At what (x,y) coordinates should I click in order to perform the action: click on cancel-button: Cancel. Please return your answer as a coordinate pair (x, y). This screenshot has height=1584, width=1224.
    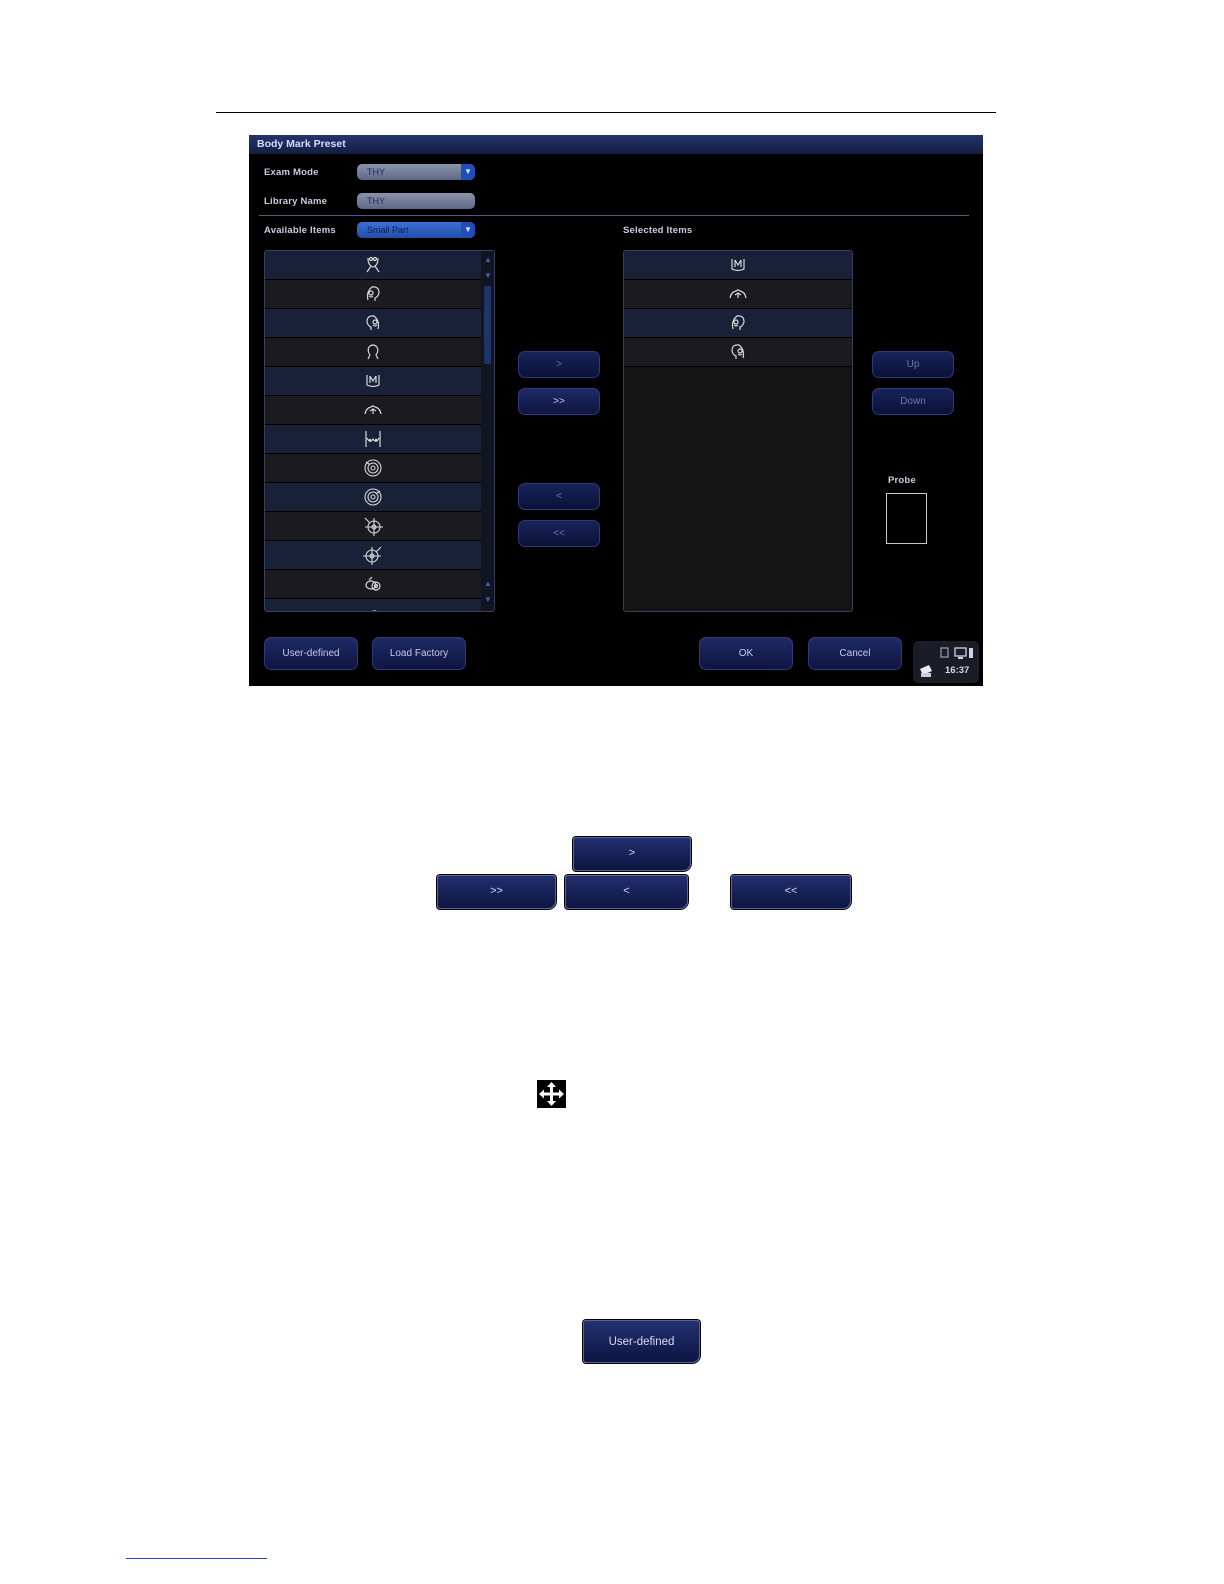
    Looking at the image, I should click on (855, 653).